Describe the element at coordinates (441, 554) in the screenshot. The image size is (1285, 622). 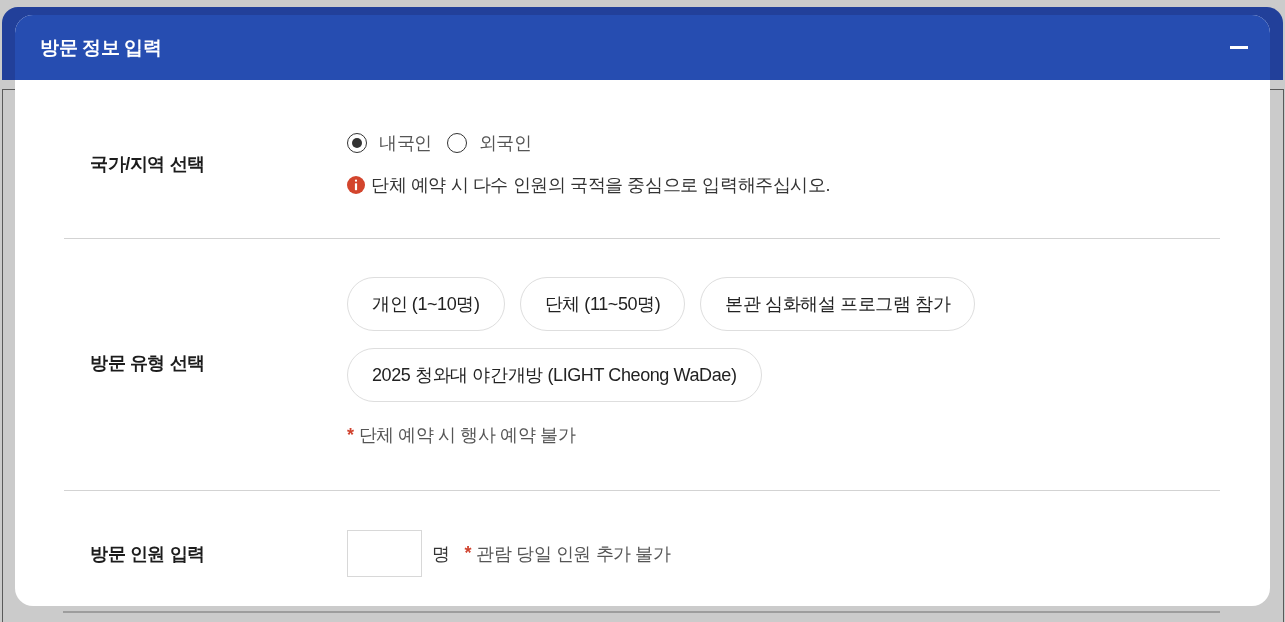
I see `unit-label: 명` at that location.